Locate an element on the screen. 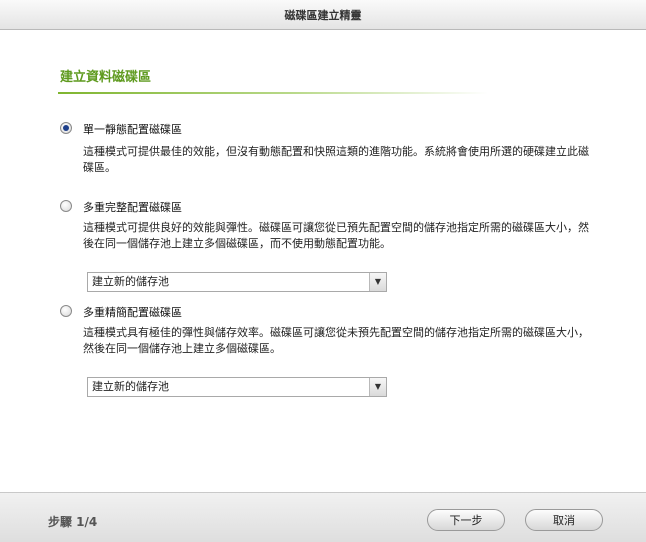 This screenshot has height=542, width=646. window-titlebar: 磁碟區建立精靈 is located at coordinates (323, 15).